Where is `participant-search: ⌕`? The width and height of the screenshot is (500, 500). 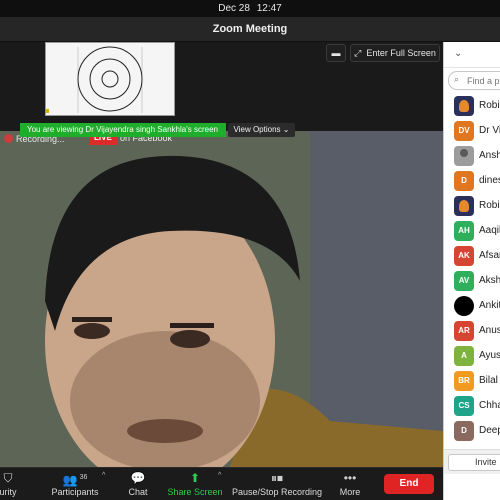
participant-search: ⌕ is located at coordinates (474, 80).